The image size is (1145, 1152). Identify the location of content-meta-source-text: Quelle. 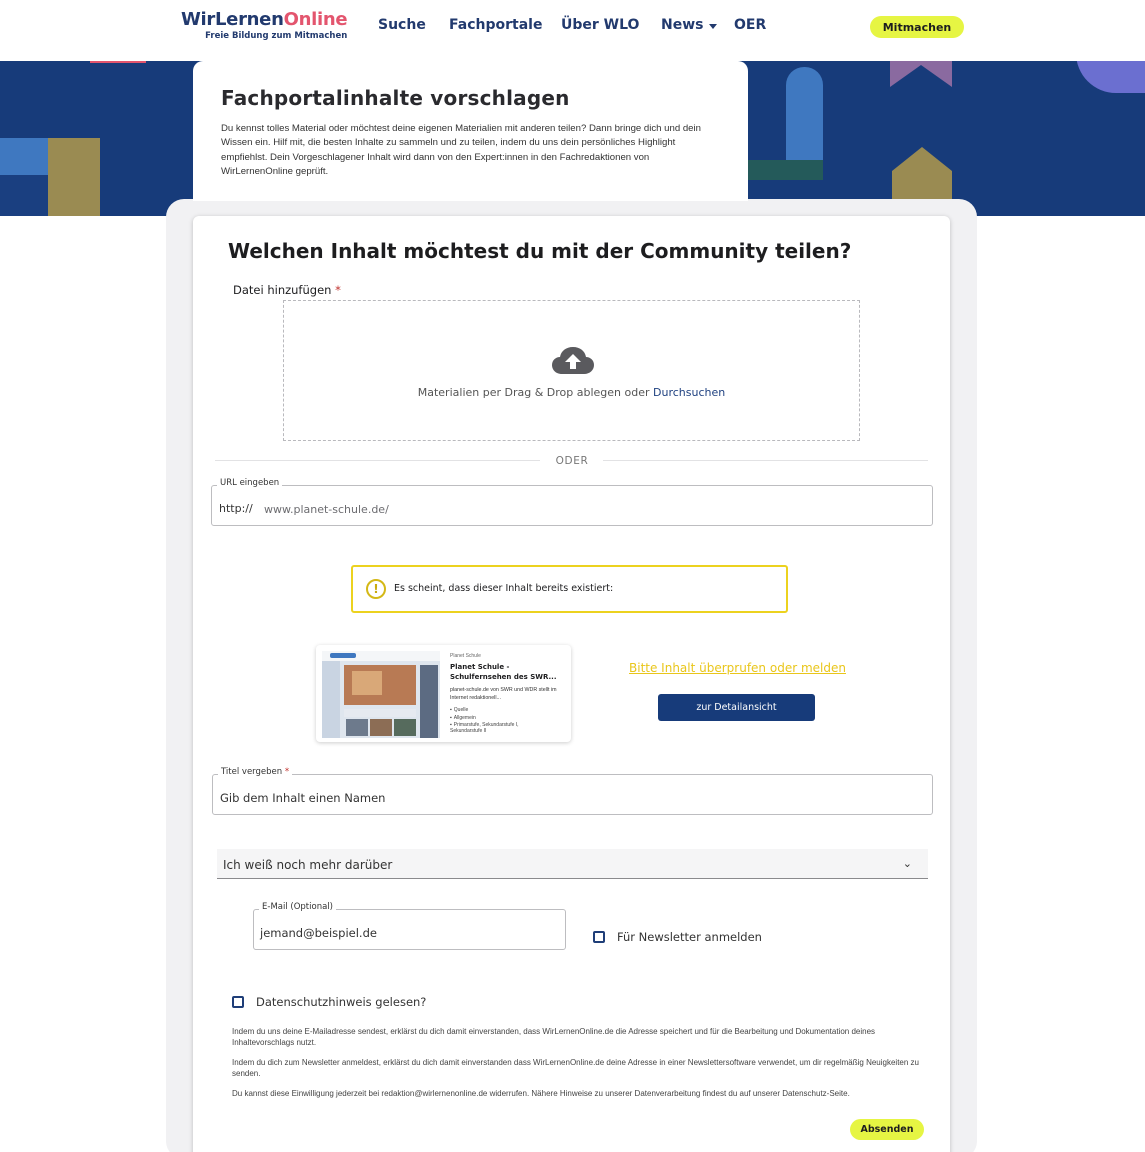
(461, 710).